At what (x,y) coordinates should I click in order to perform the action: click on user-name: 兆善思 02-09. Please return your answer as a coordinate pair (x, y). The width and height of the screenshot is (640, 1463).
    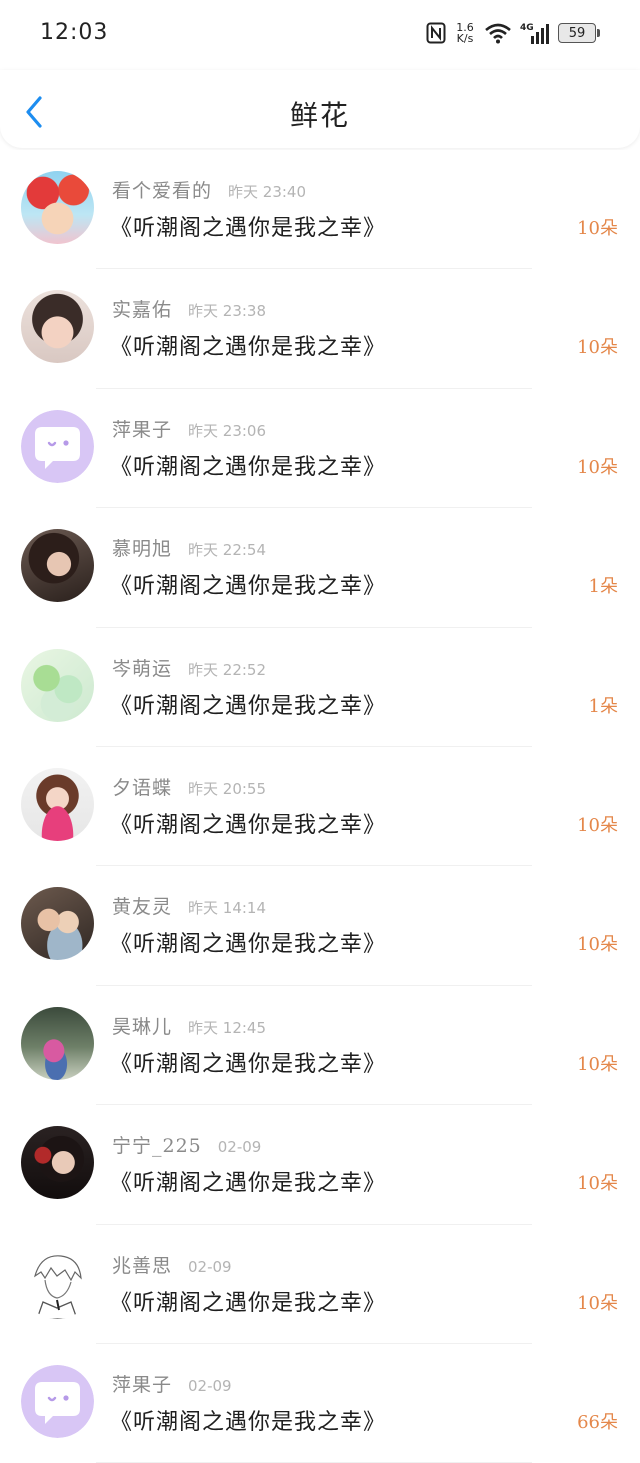
    Looking at the image, I should click on (172, 1265).